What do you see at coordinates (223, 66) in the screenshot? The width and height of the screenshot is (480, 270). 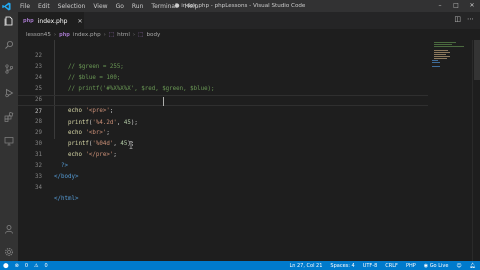 I see `code-line: 23 // $blue = 100;` at bounding box center [223, 66].